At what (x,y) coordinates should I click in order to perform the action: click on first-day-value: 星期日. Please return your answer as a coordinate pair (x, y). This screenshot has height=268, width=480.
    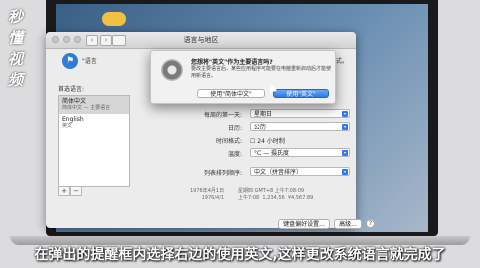
    Looking at the image, I should click on (263, 114).